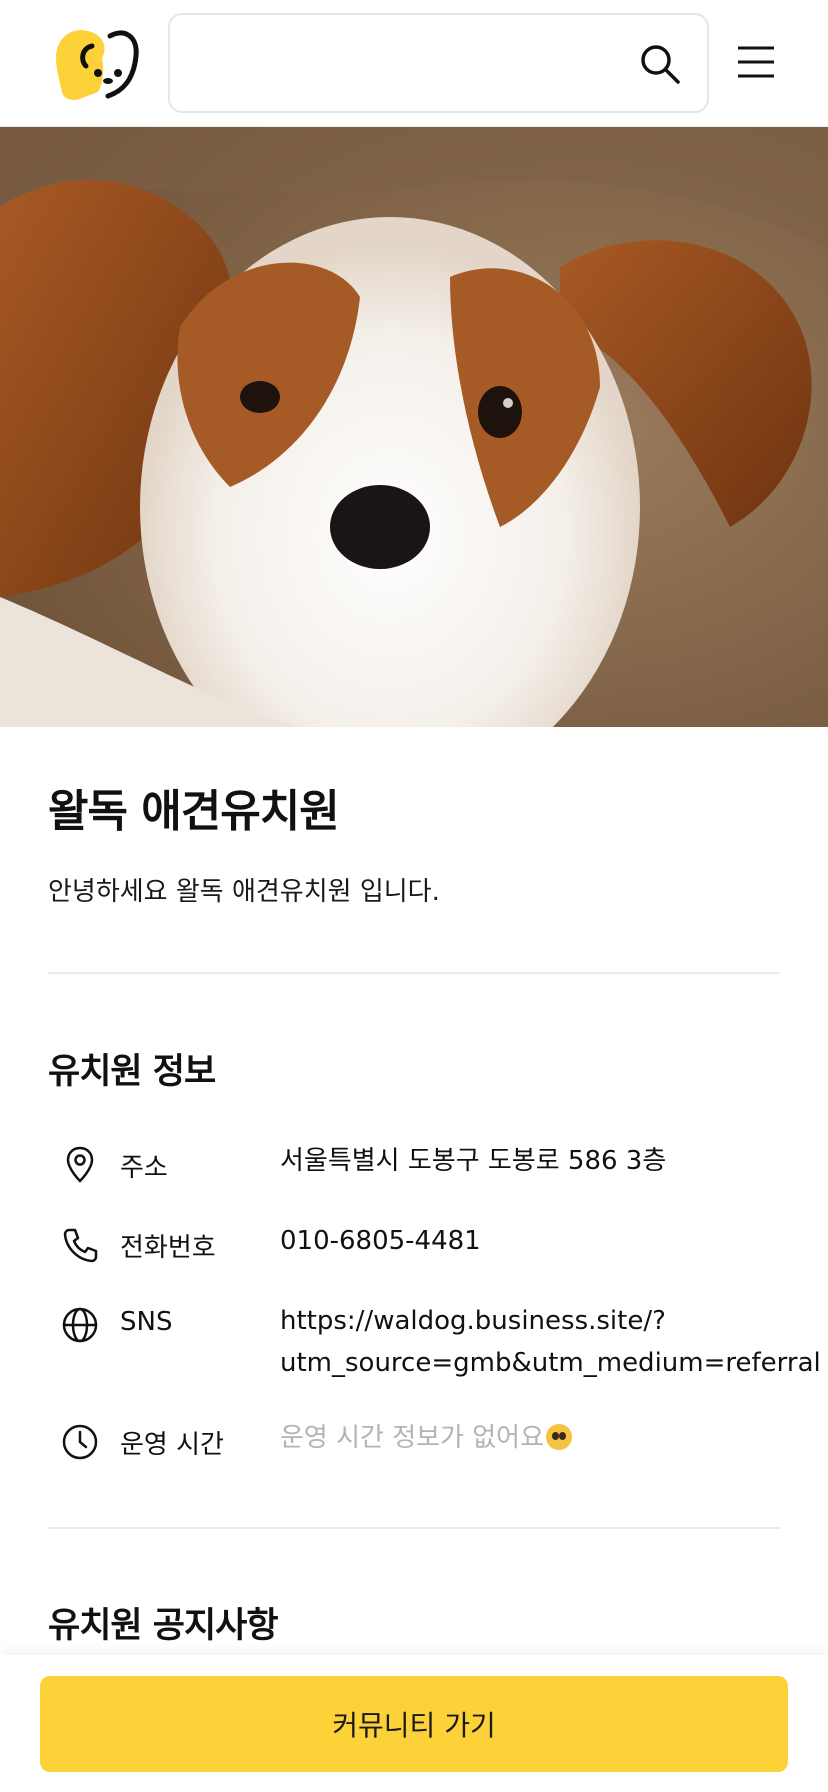 This screenshot has width=828, height=1792. What do you see at coordinates (146, 1322) in the screenshot?
I see `info-label-sns: SNS` at bounding box center [146, 1322].